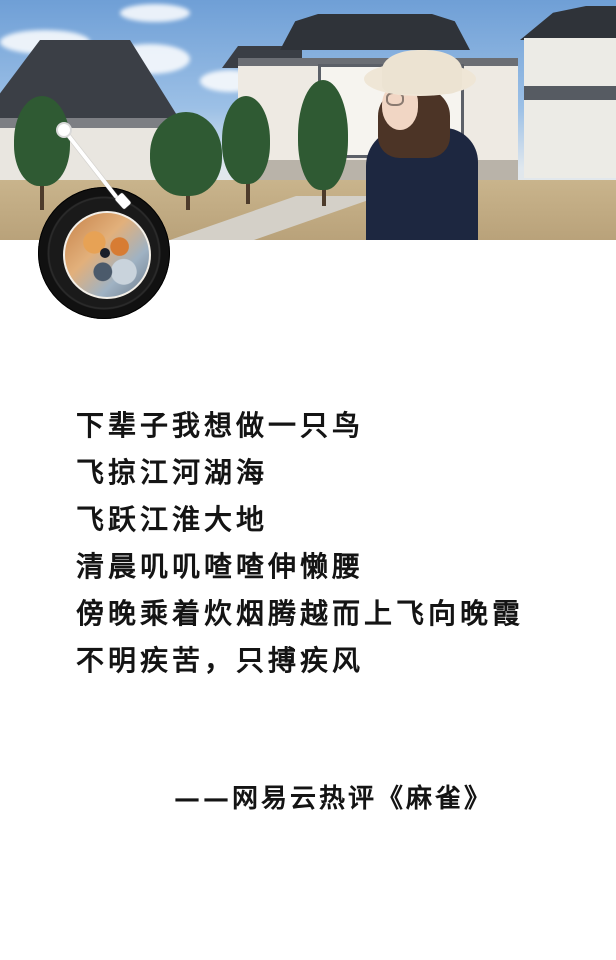  Describe the element at coordinates (334, 799) in the screenshot. I see `poem-attribution: ——网易云热评《麻雀》` at that location.